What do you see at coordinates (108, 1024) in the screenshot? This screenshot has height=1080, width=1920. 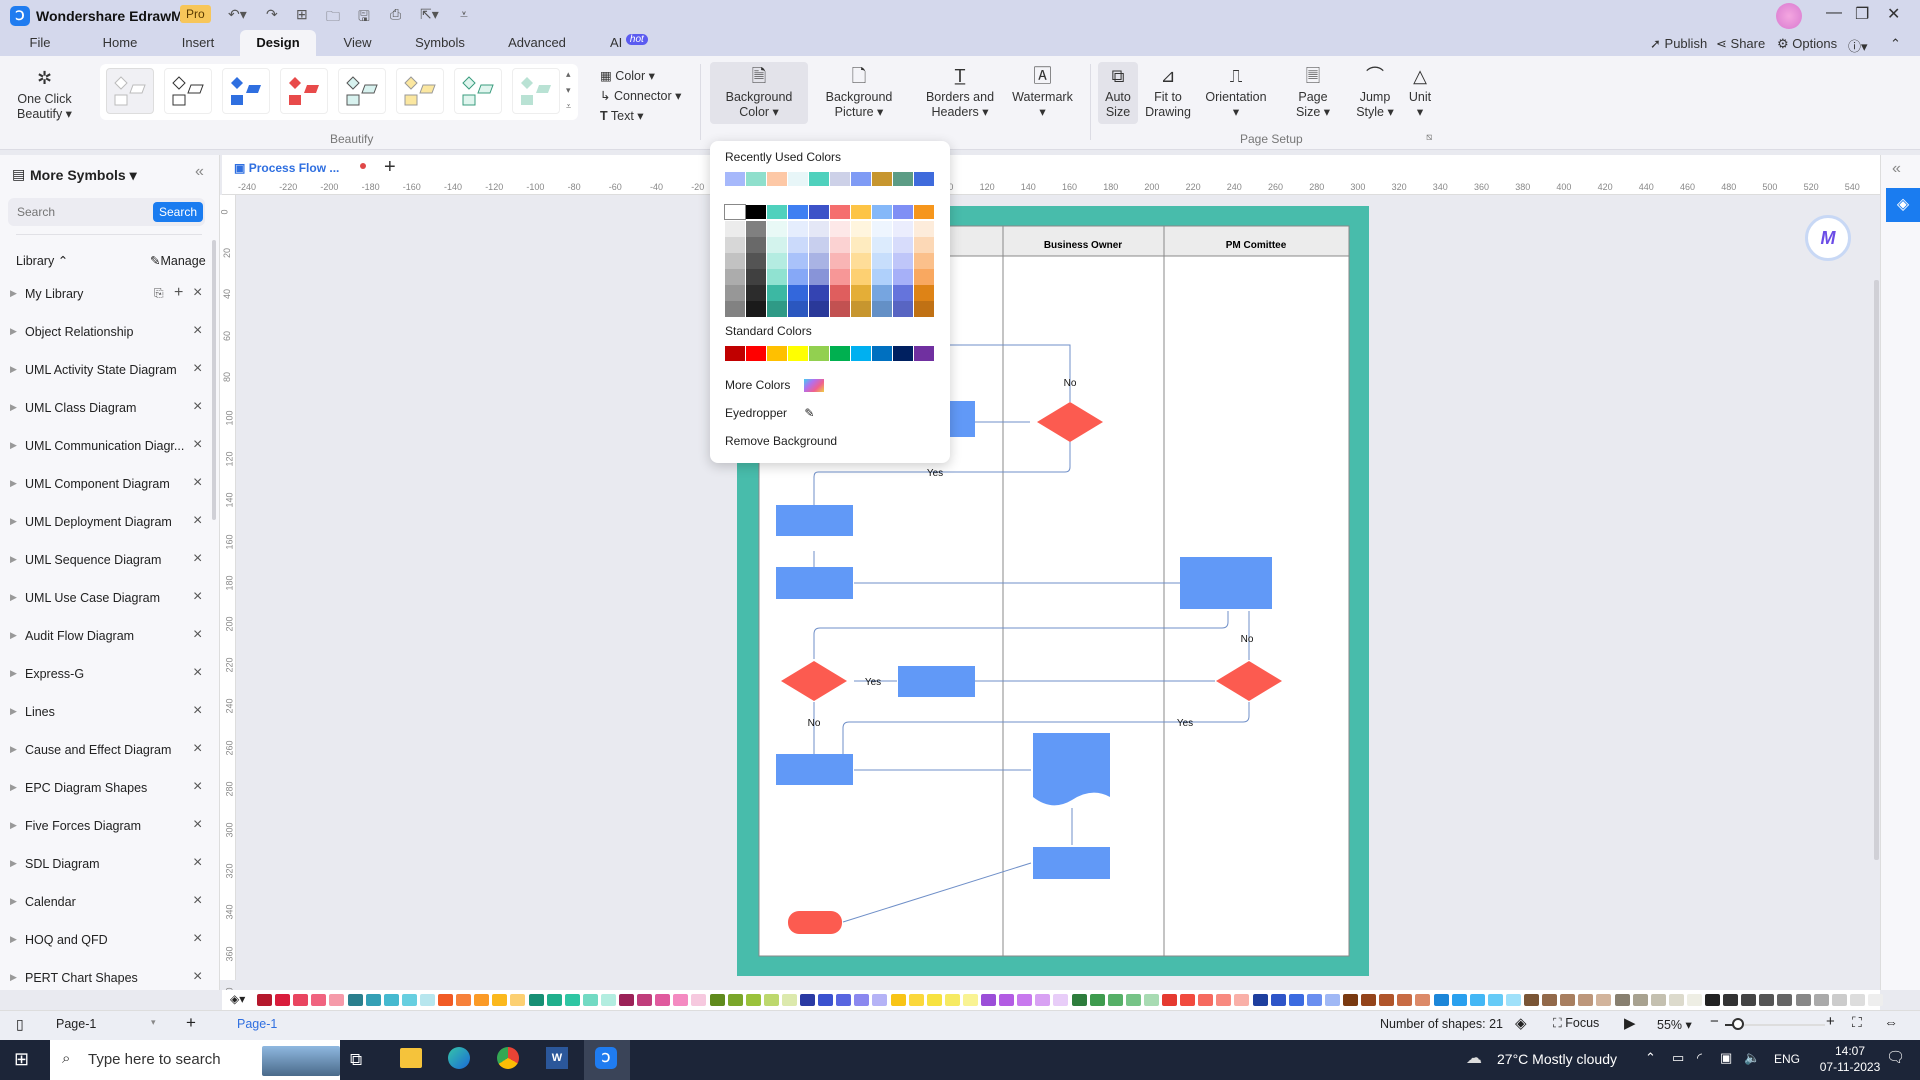 I see `page-select-dropdown: Page-1 ▾` at bounding box center [108, 1024].